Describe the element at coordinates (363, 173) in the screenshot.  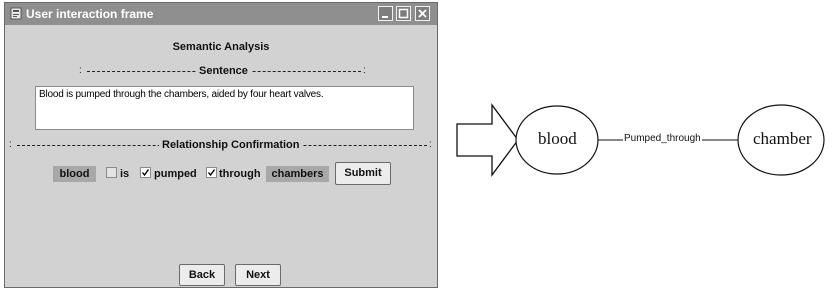
I see `submit-button: Submit` at that location.